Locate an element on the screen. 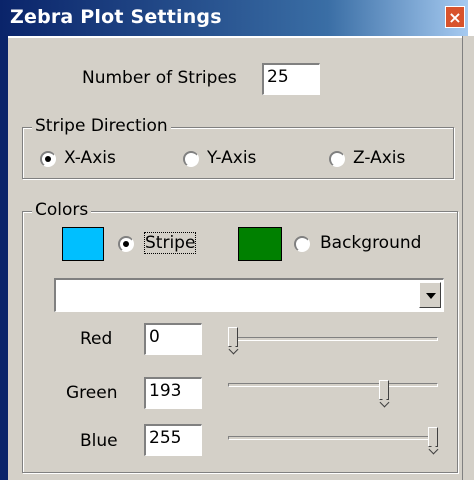 The width and height of the screenshot is (474, 480). background-color-radio is located at coordinates (302, 244).